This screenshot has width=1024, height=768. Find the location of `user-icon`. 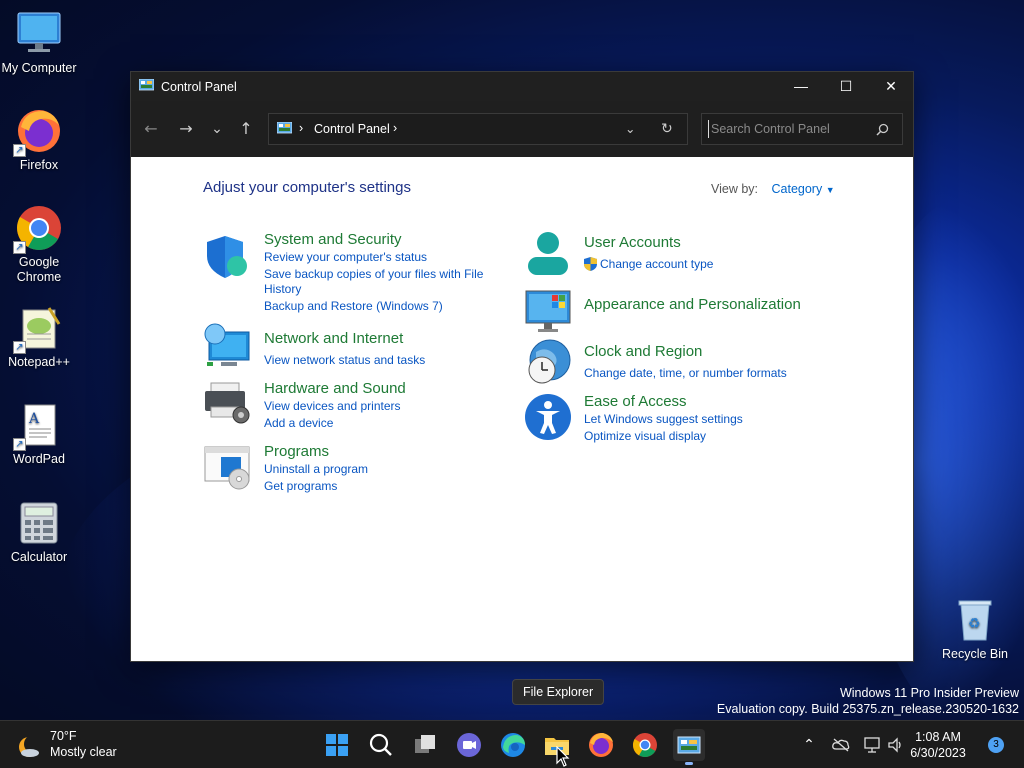

user-icon is located at coordinates (548, 253).